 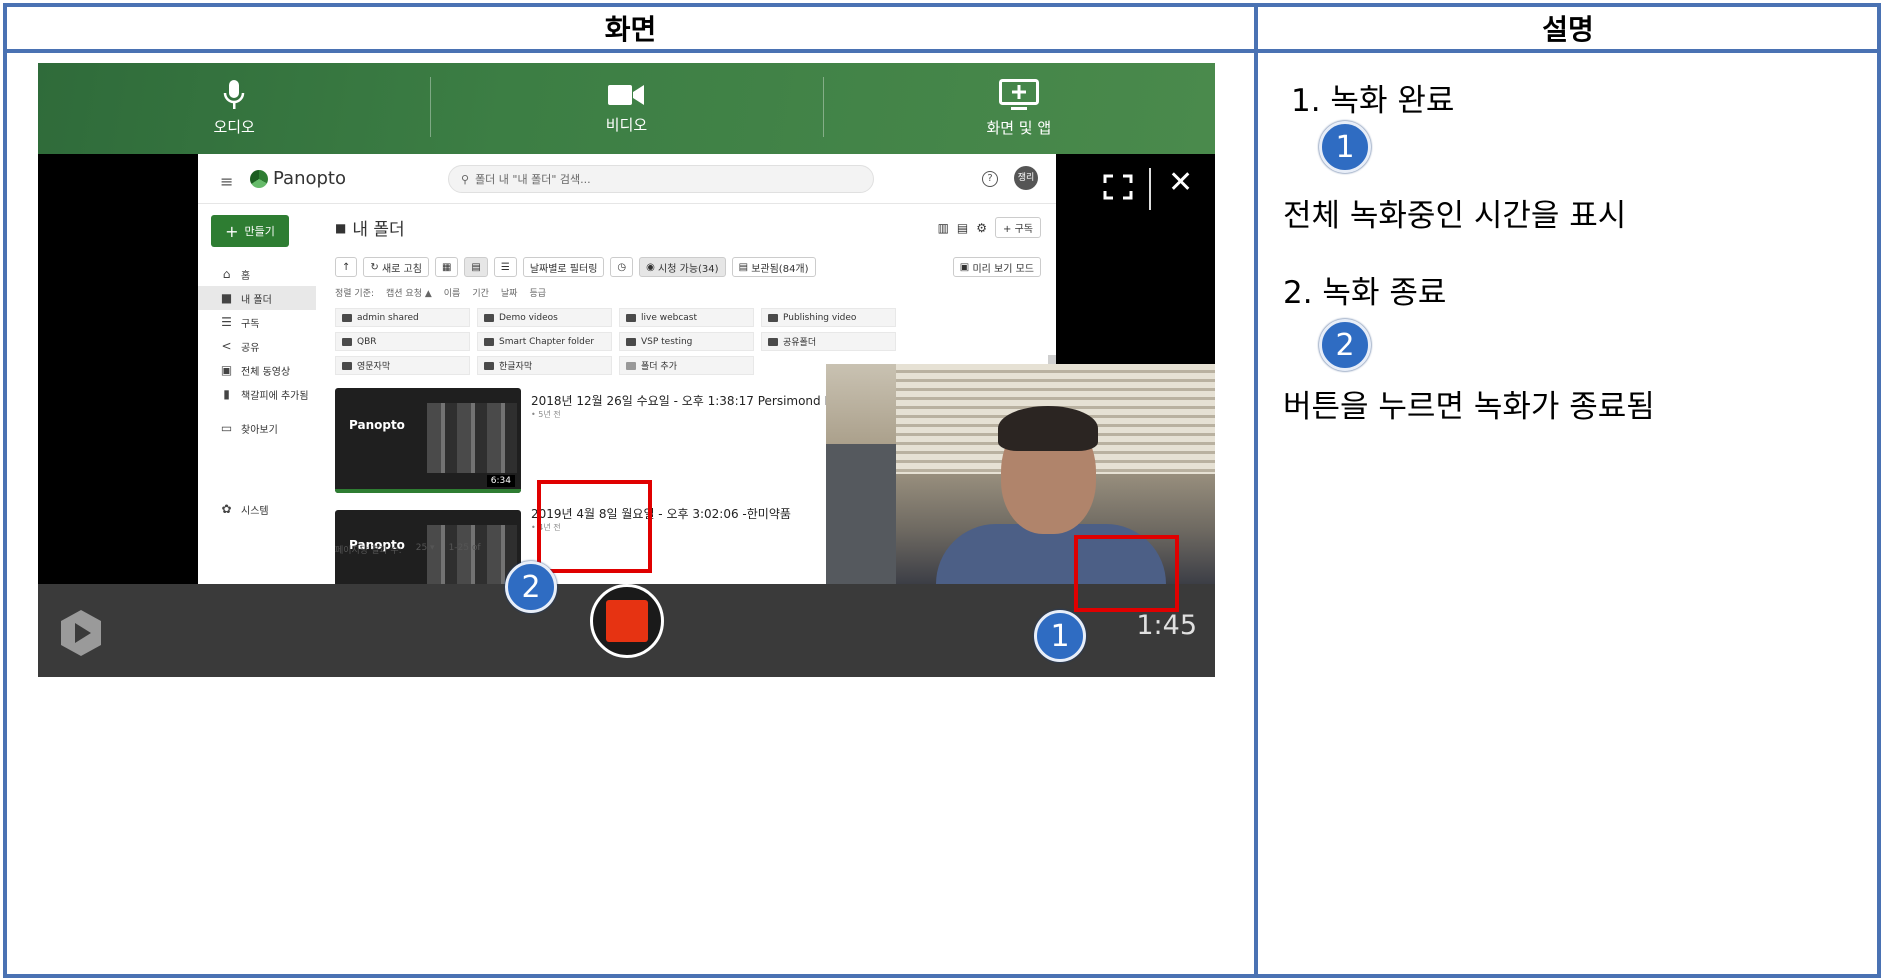 What do you see at coordinates (544, 365) in the screenshot?
I see `folder-item: 한글자막` at bounding box center [544, 365].